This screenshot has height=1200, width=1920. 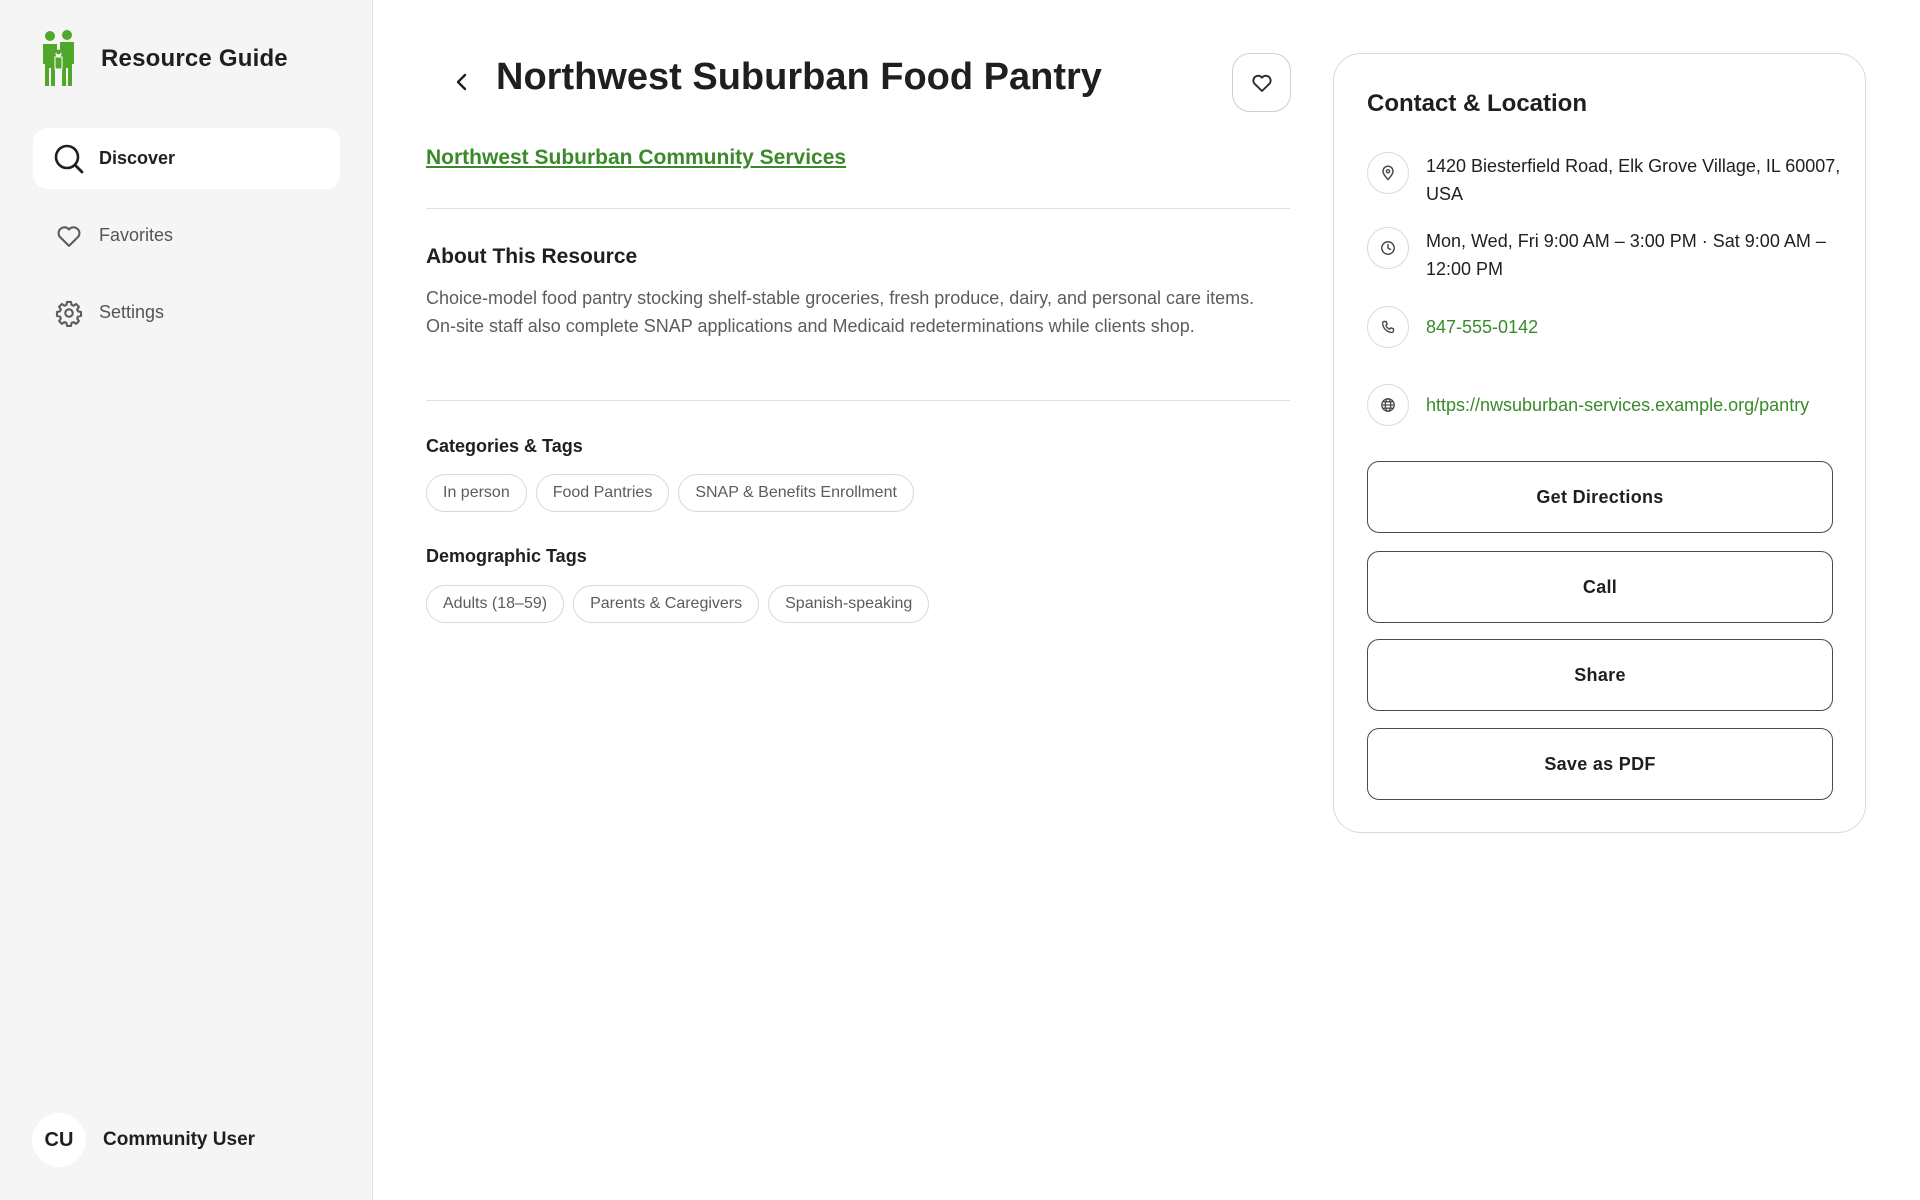 I want to click on favorite-button, so click(x=1261, y=82).